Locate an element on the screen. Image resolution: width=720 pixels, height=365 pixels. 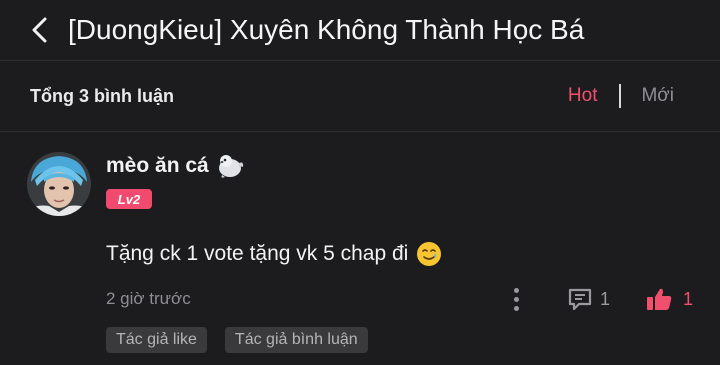
seal-emoji-icon is located at coordinates (230, 166).